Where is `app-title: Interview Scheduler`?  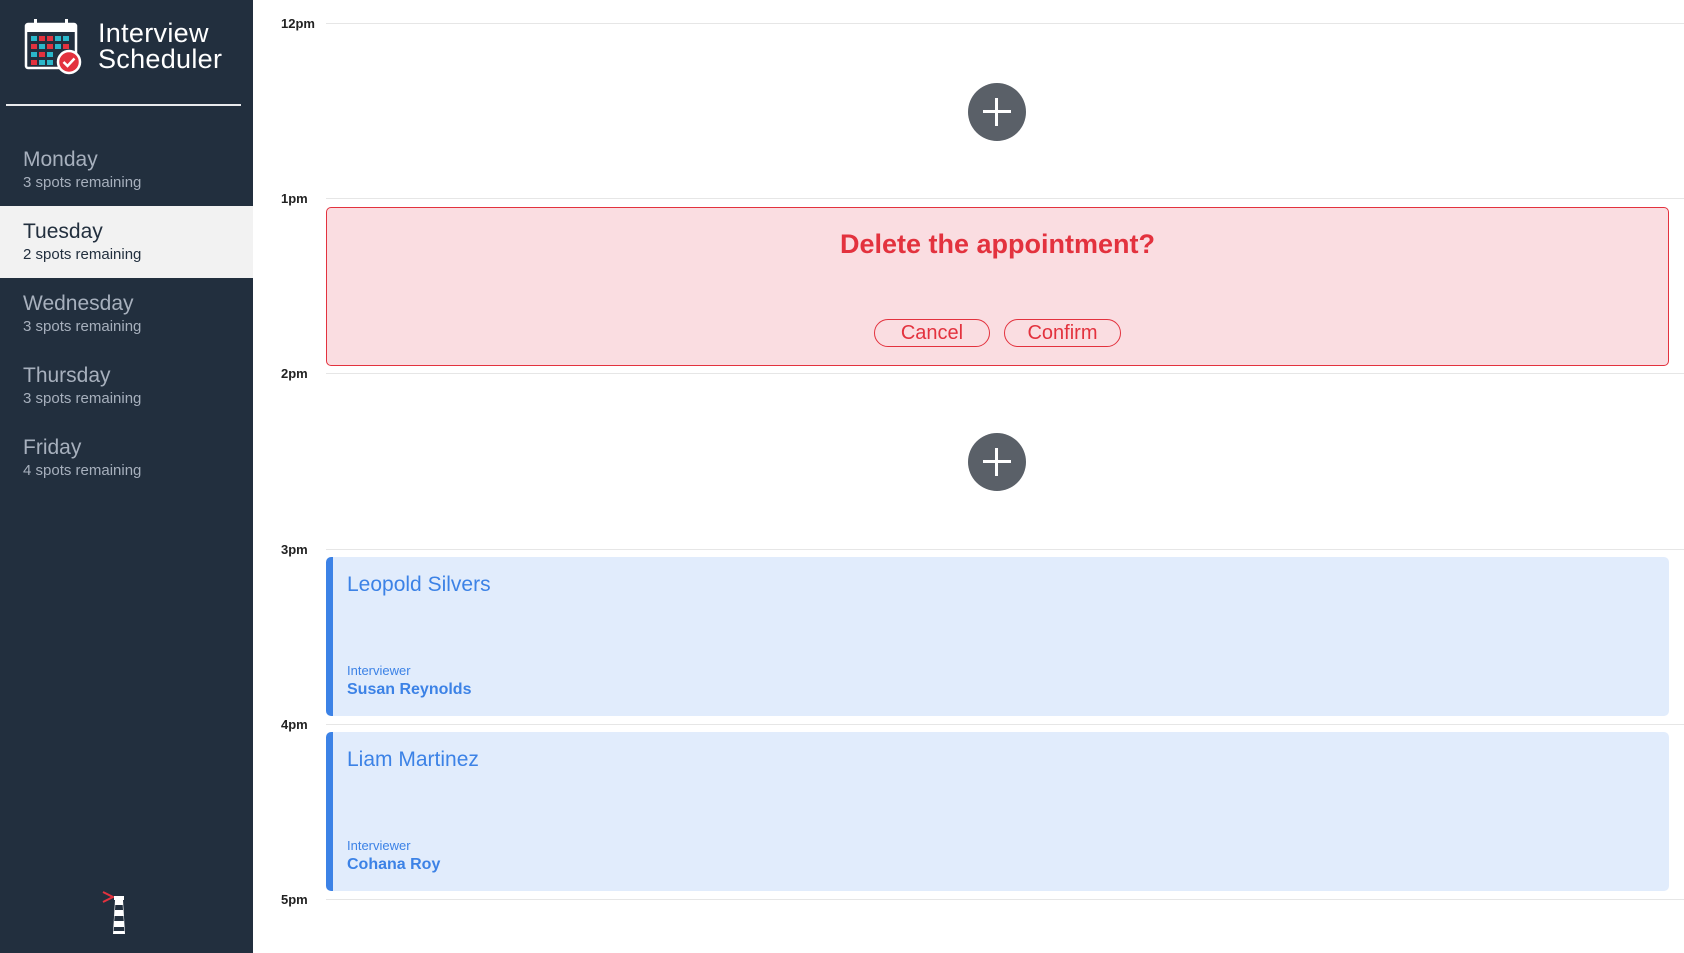 app-title: Interview Scheduler is located at coordinates (160, 46).